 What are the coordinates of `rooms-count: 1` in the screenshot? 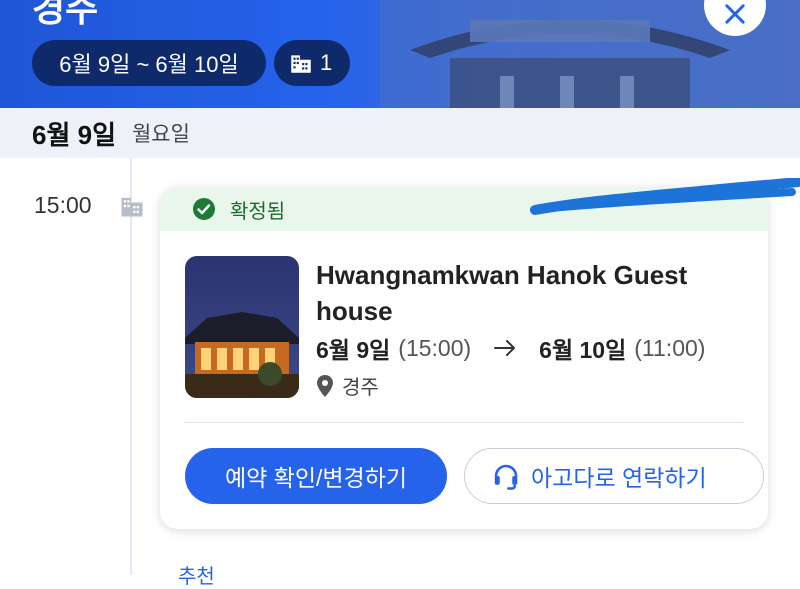 It's located at (326, 62).